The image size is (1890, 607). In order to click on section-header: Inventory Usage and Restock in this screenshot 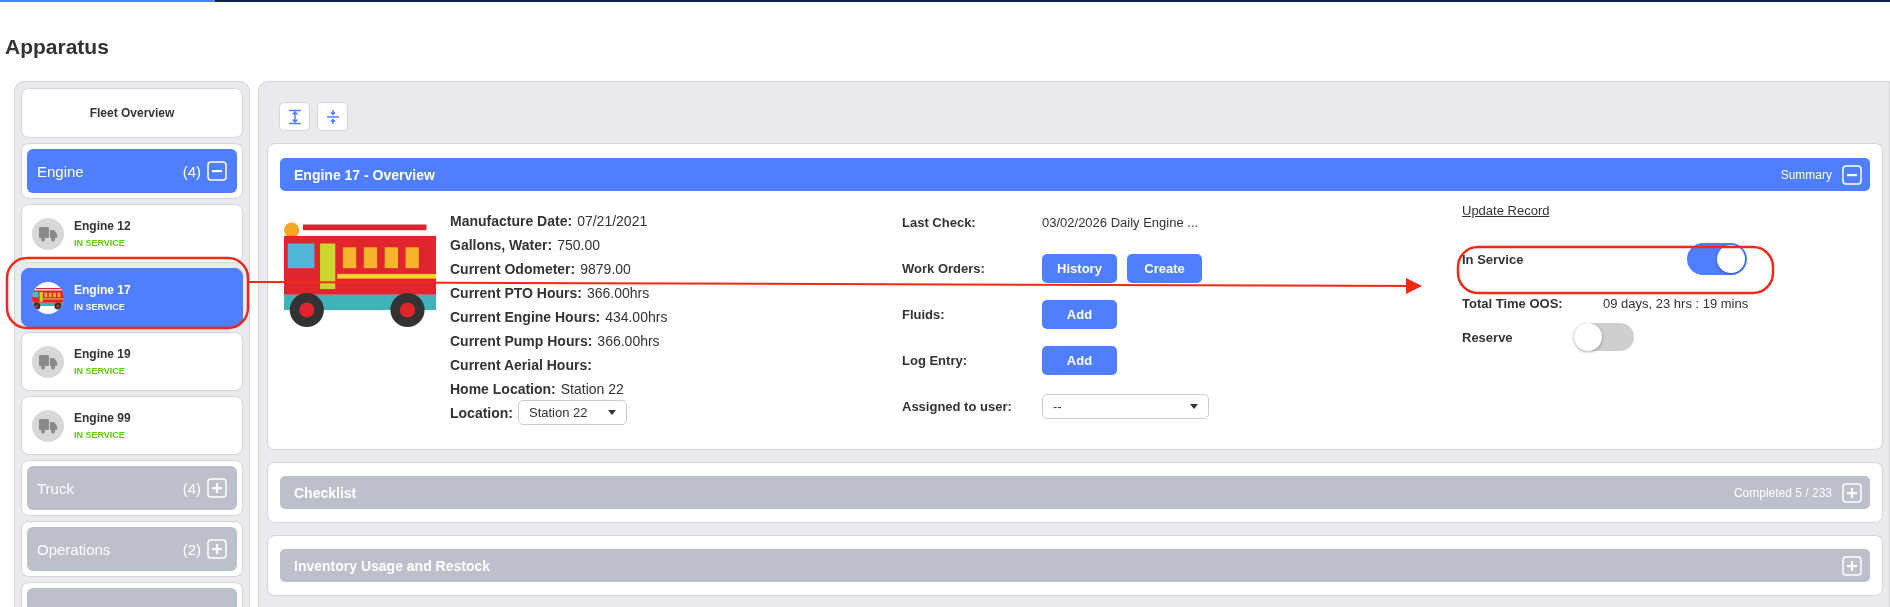, I will do `click(1075, 565)`.